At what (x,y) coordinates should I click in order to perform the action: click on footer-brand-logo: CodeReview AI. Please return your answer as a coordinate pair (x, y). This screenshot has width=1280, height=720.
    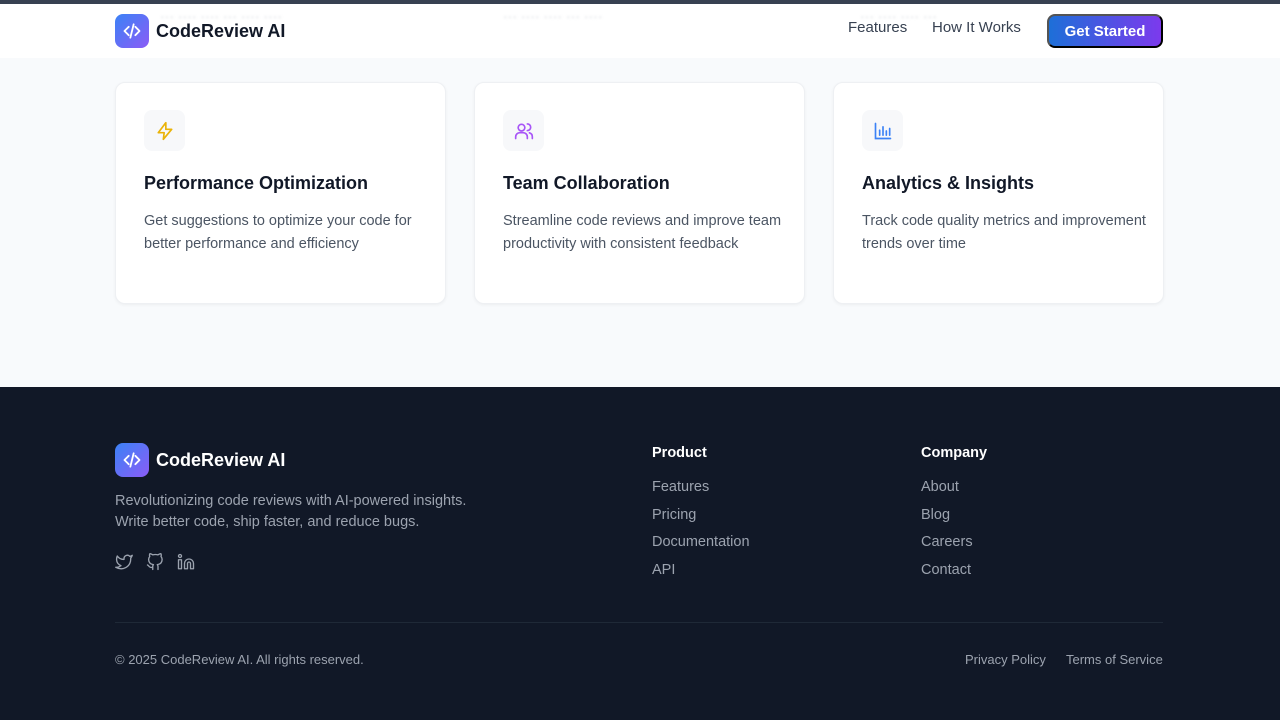
    Looking at the image, I should click on (200, 460).